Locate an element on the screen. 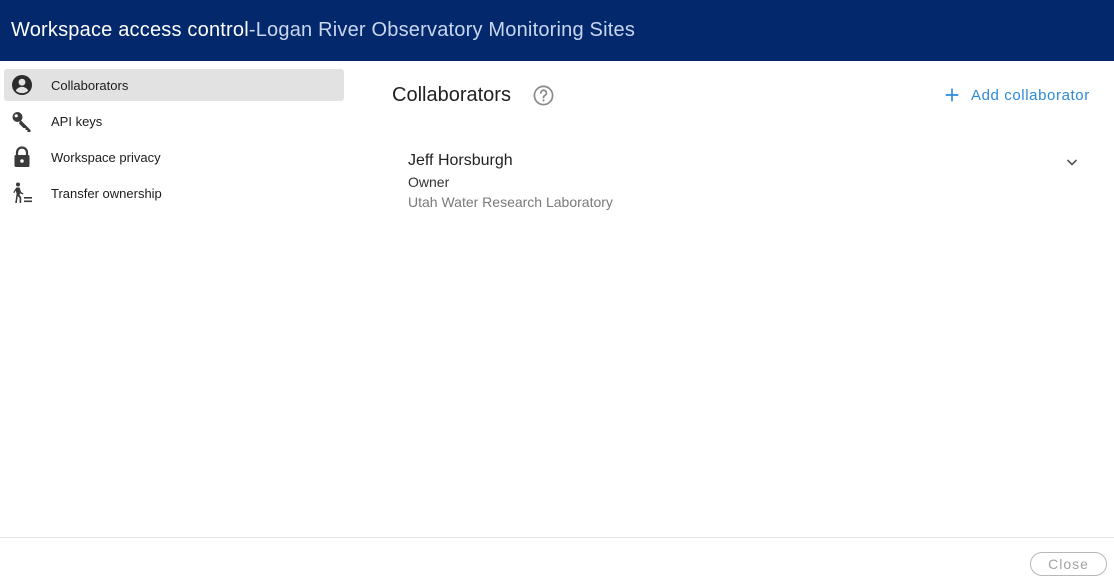  page-title: Collaborators is located at coordinates (451, 95).